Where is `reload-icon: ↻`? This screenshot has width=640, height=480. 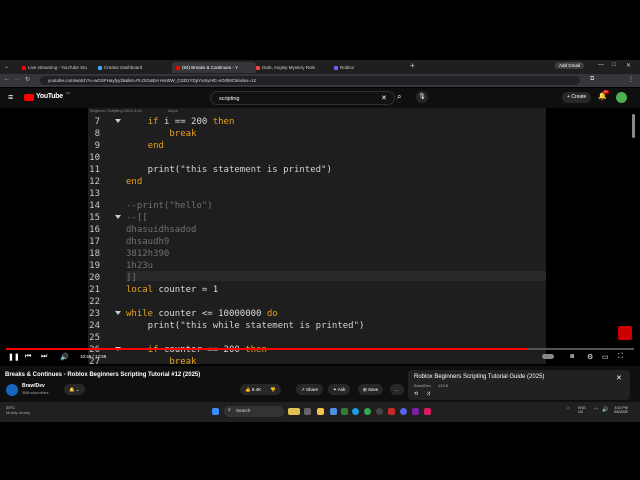
reload-icon: ↻ is located at coordinates (27, 79).